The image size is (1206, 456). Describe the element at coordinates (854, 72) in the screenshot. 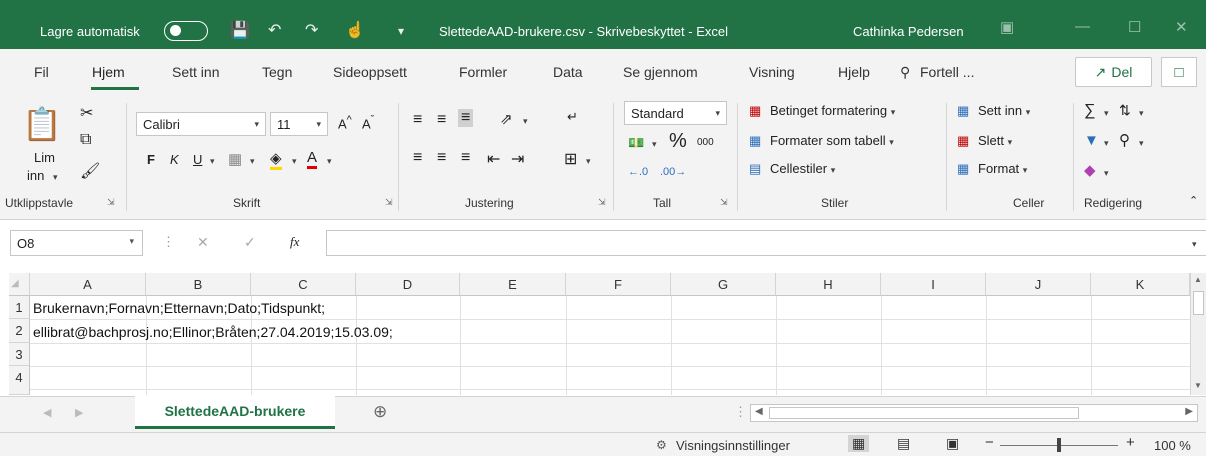

I see `tab-help: Hjelp` at that location.